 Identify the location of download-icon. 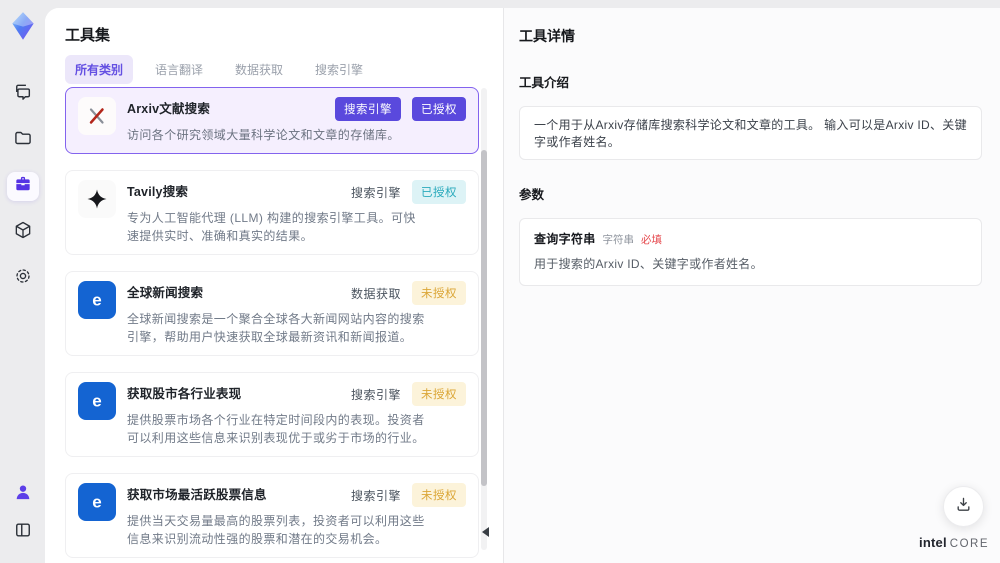
(963, 507).